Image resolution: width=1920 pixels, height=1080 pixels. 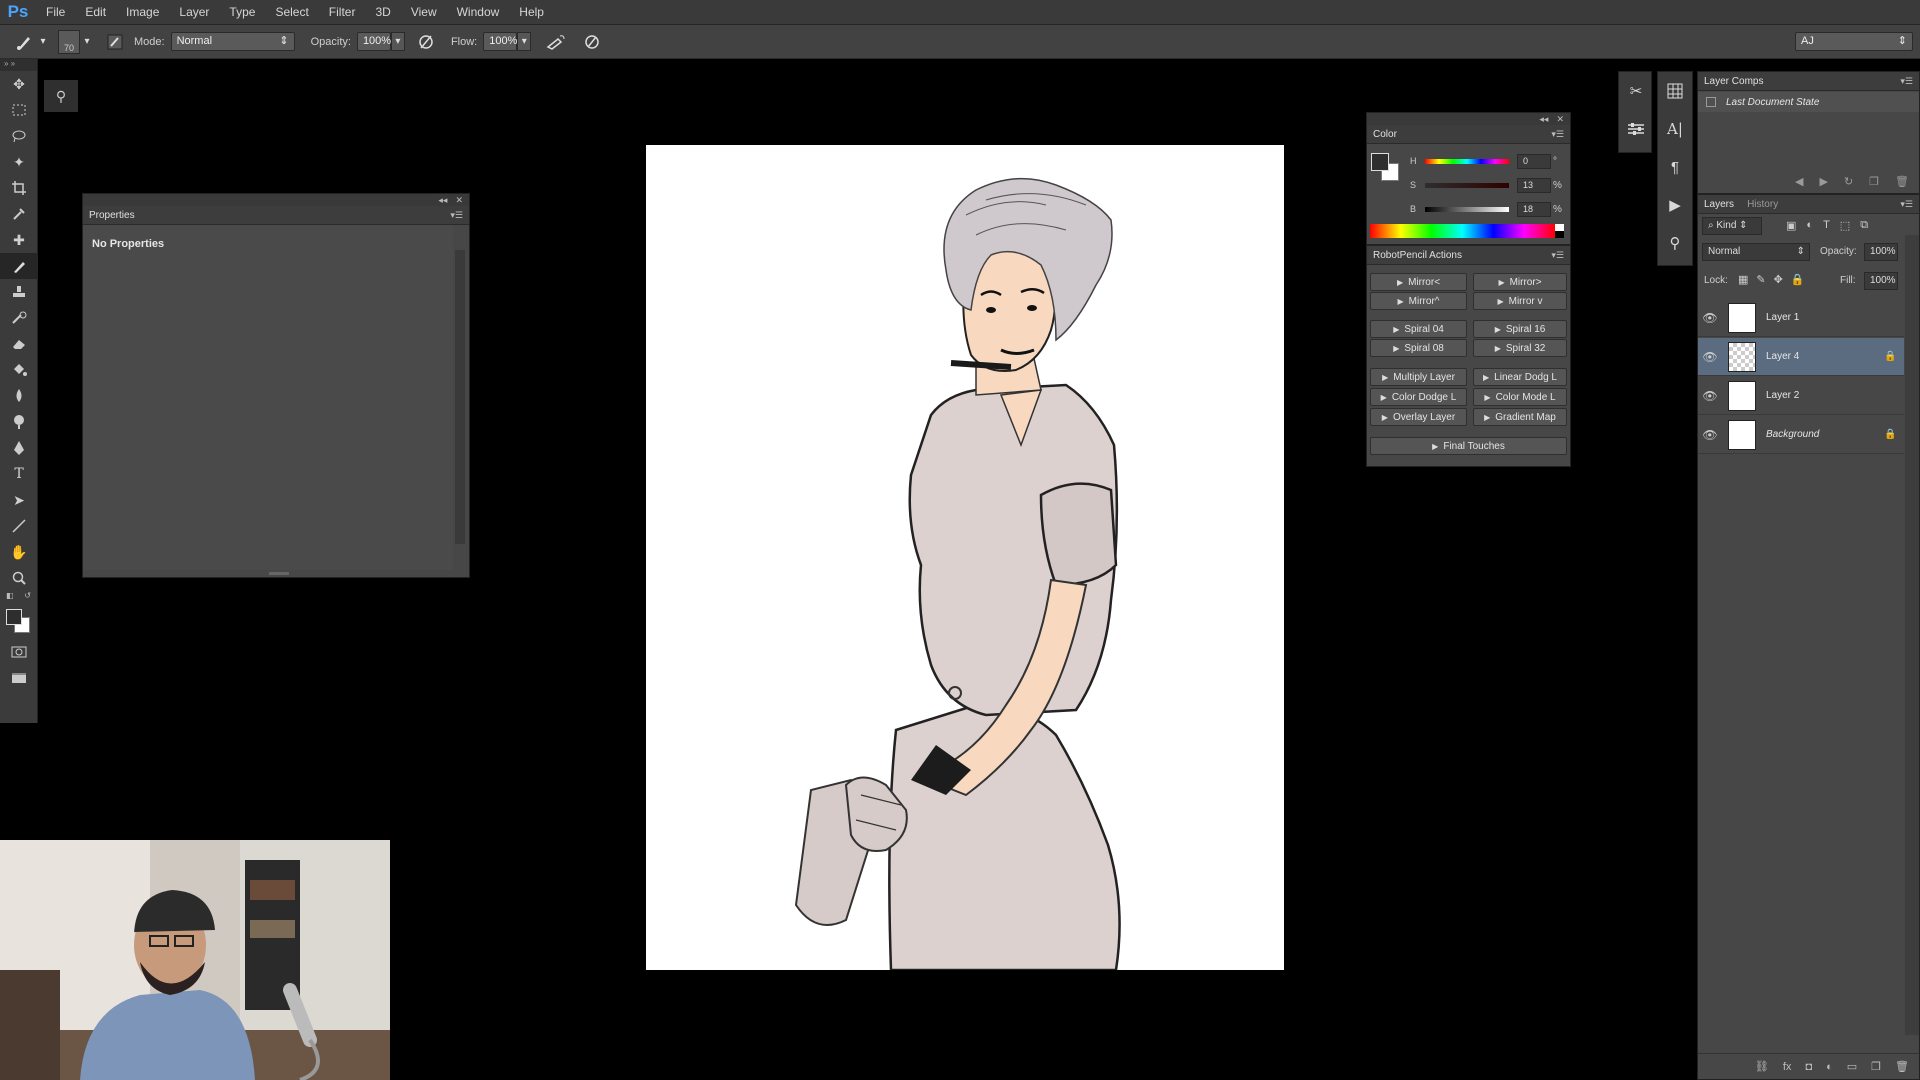 I want to click on black-white-ramp, so click(x=1559, y=231).